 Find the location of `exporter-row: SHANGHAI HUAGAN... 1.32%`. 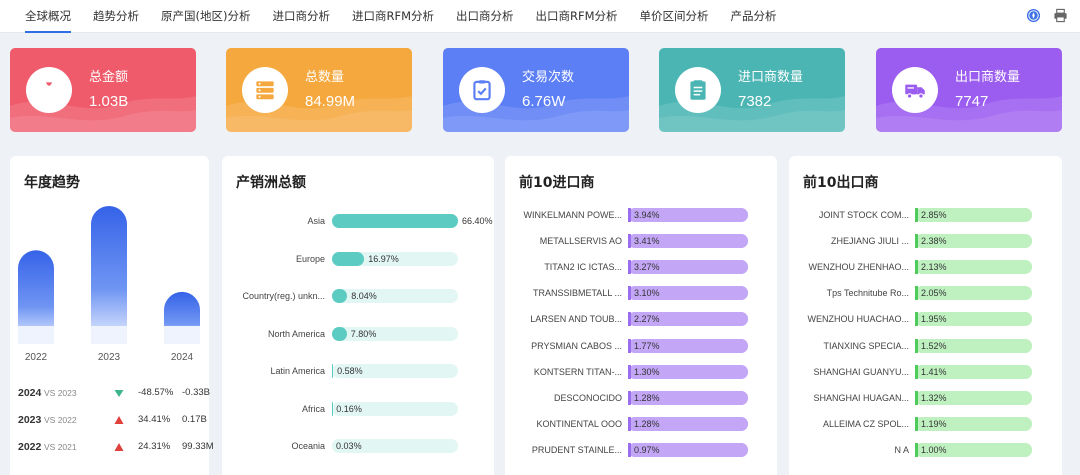

exporter-row: SHANGHAI HUAGAN... 1.32% is located at coordinates (925, 398).